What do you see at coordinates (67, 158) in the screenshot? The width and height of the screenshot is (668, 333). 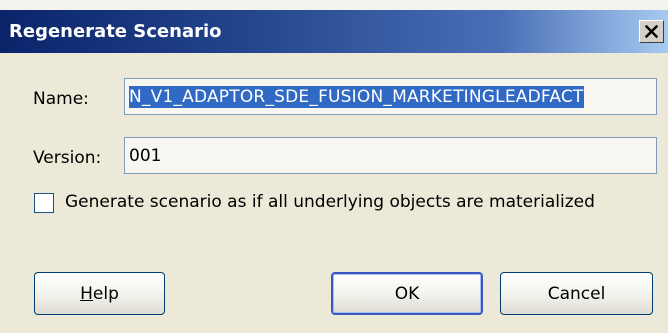 I see `version-label: Version:` at bounding box center [67, 158].